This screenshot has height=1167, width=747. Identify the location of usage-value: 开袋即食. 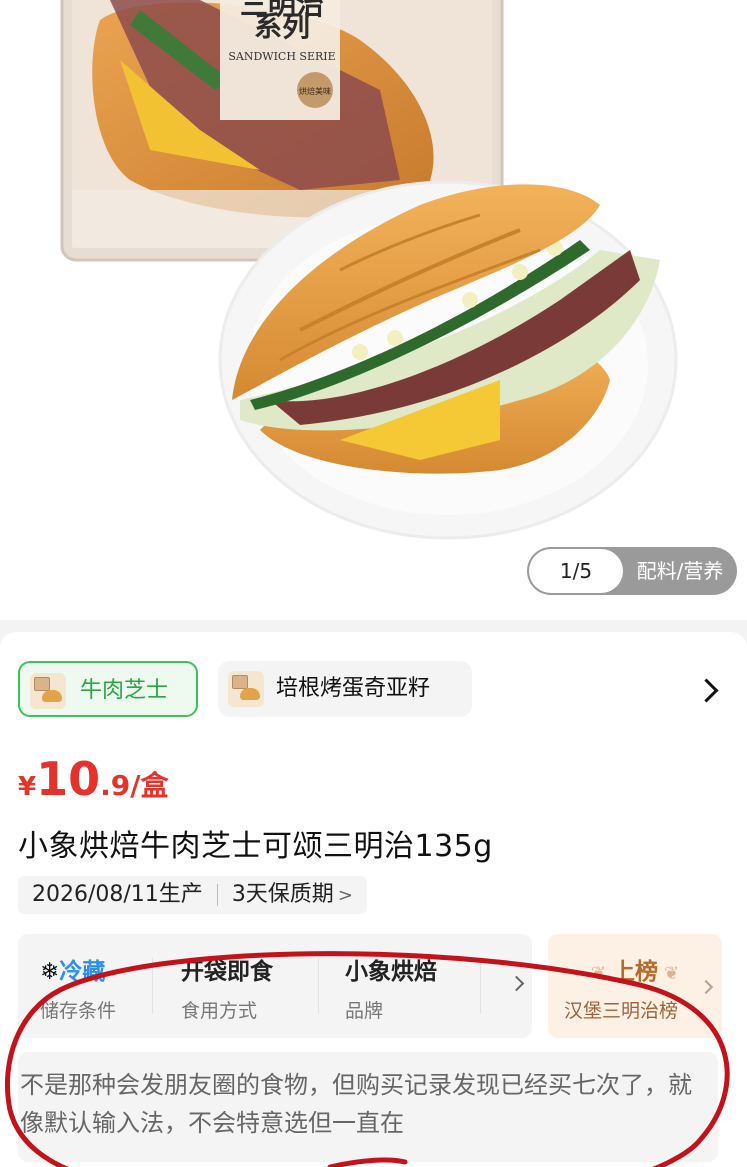
(227, 972).